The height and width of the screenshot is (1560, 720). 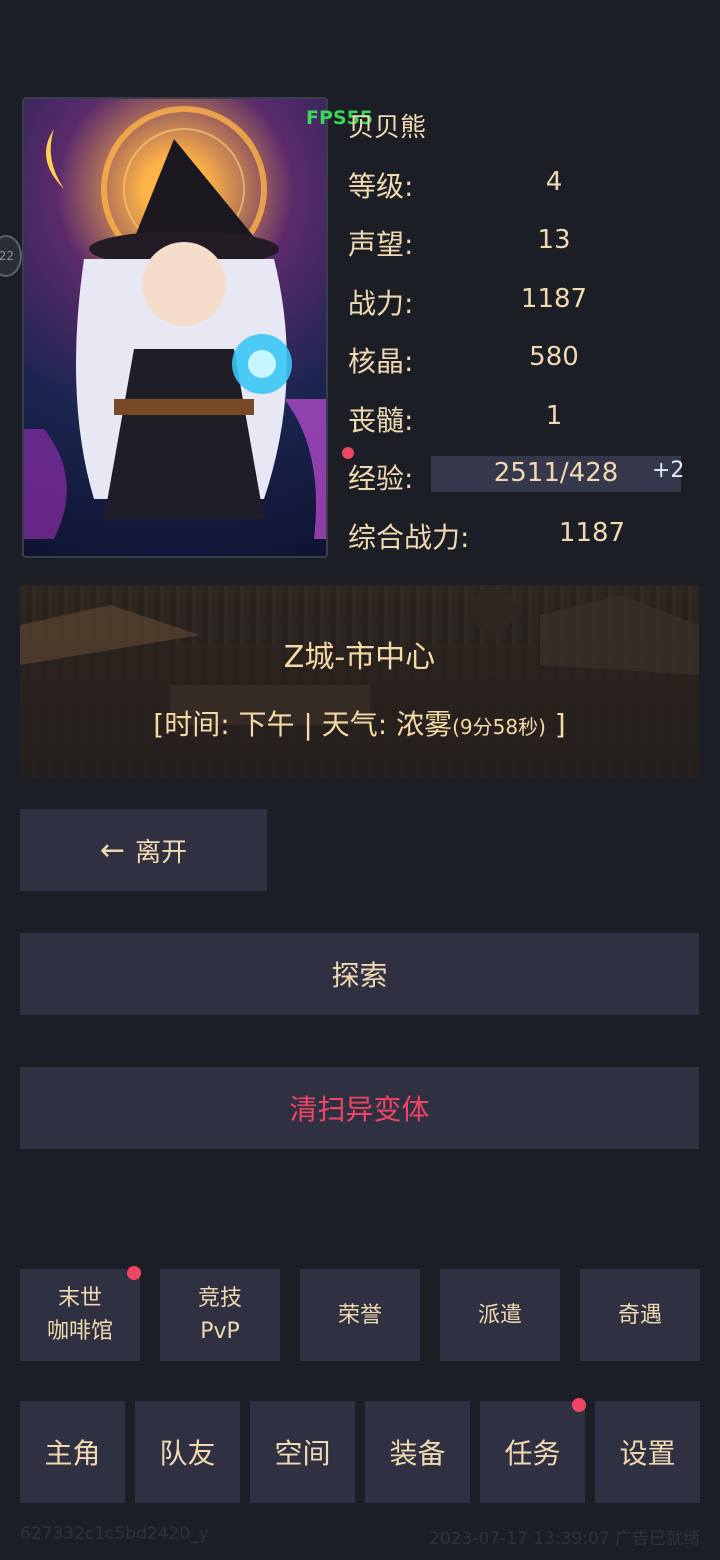 I want to click on stat-label-level: 等级:, so click(x=381, y=186).